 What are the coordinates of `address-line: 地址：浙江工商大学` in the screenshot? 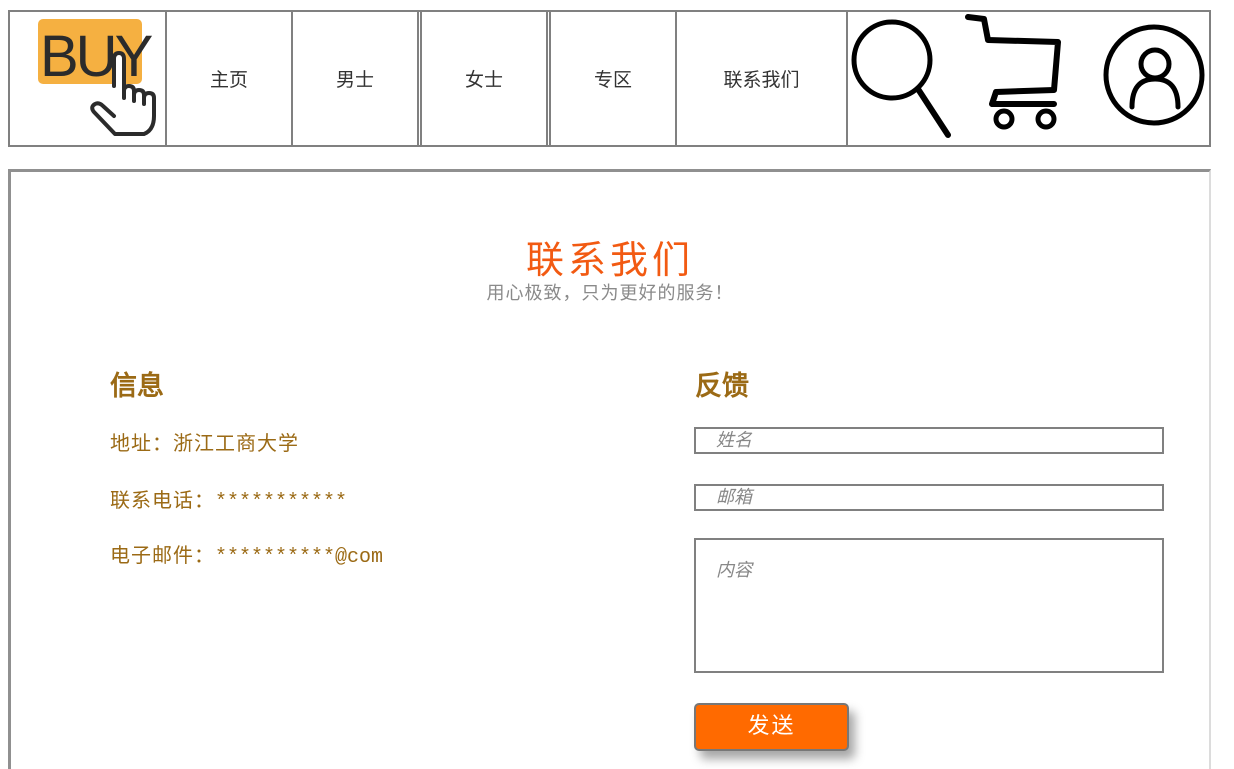 It's located at (204, 441).